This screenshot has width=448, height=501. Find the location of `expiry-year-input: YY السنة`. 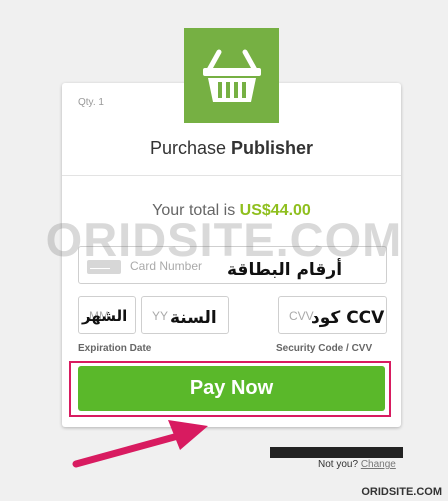

expiry-year-input: YY السنة is located at coordinates (185, 315).